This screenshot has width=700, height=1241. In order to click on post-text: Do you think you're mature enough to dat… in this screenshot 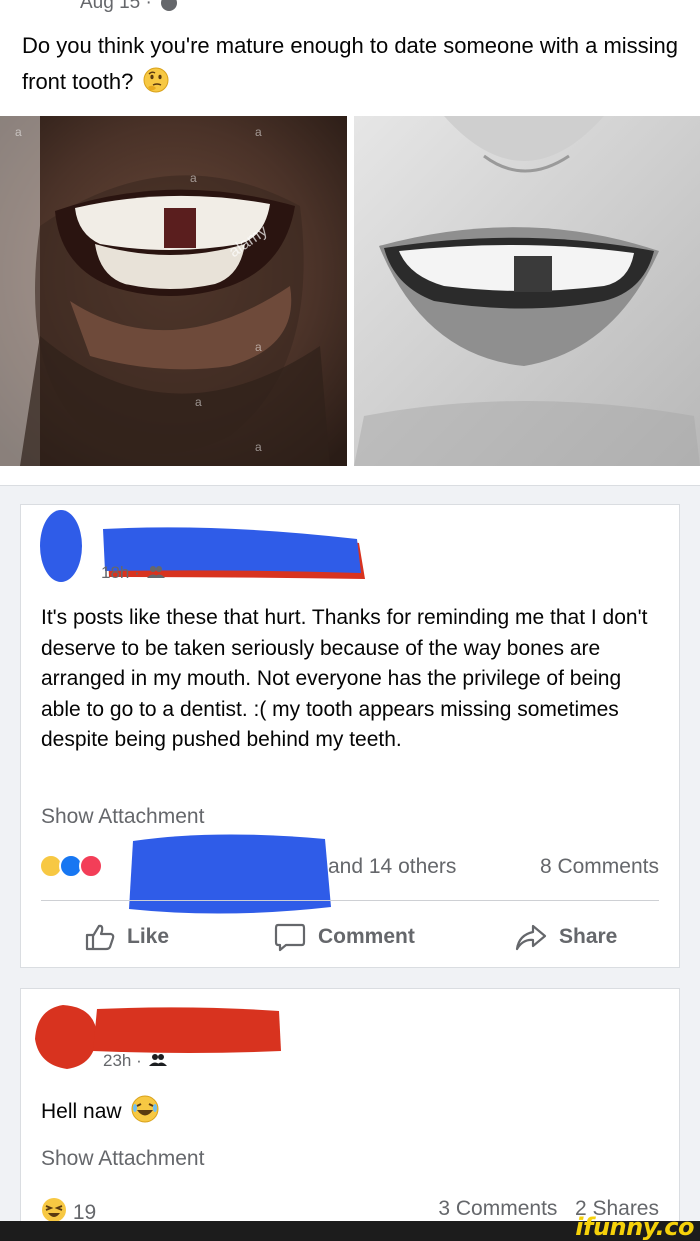, I will do `click(350, 63)`.